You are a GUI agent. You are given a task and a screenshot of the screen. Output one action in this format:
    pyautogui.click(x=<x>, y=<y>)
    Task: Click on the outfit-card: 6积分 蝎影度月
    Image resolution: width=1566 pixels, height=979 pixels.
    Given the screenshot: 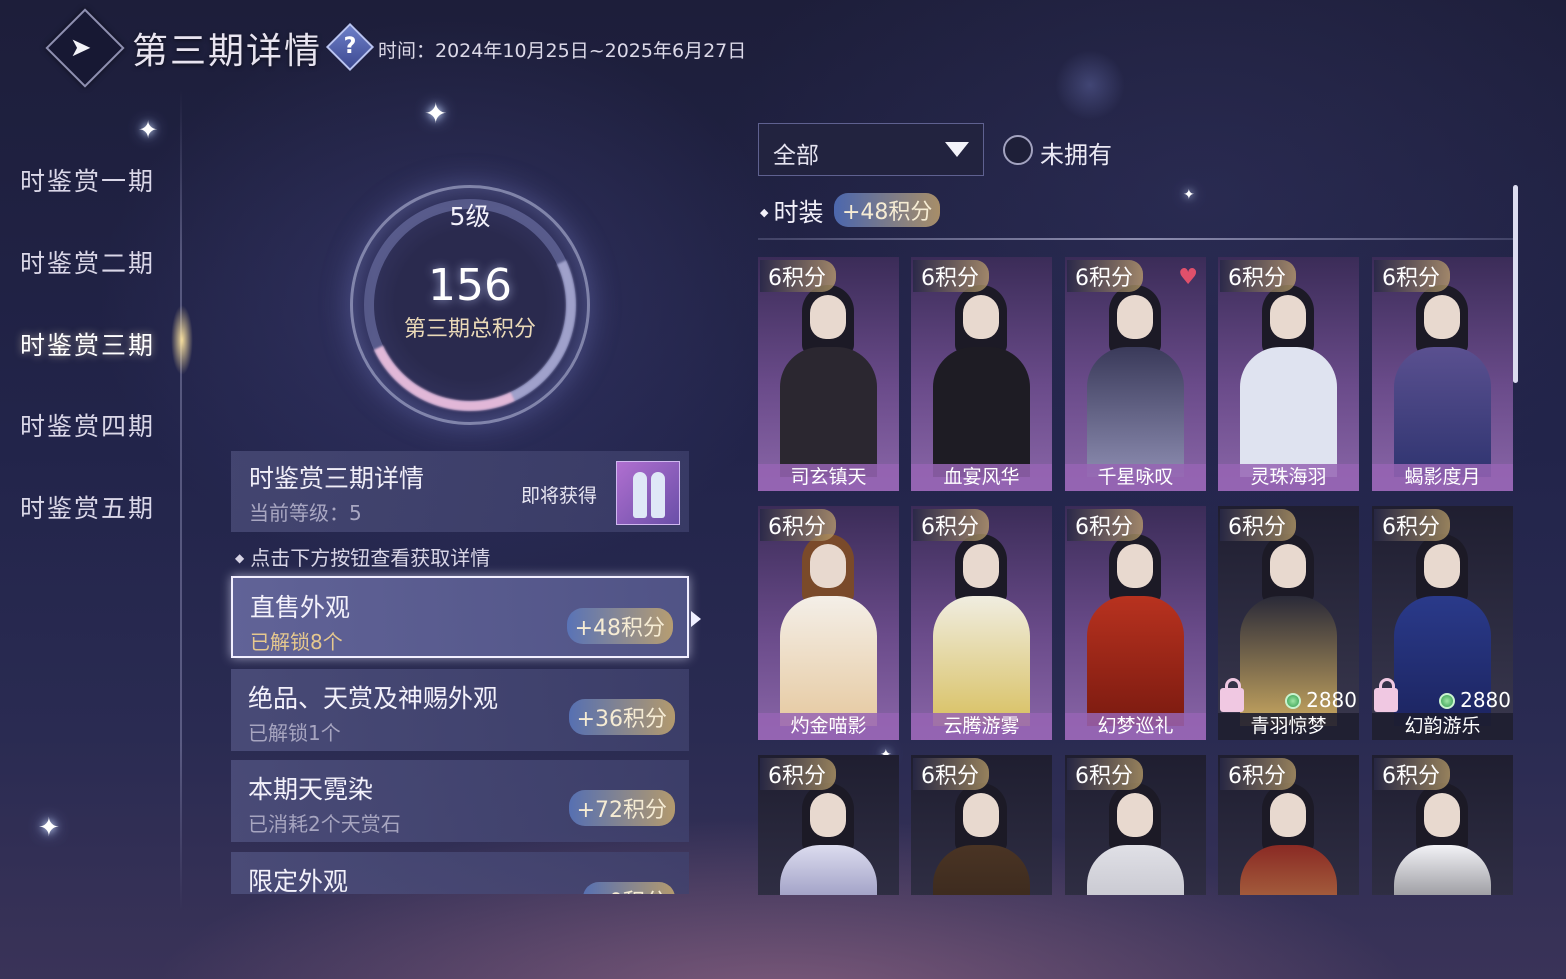 What is the action you would take?
    pyautogui.click(x=1442, y=374)
    